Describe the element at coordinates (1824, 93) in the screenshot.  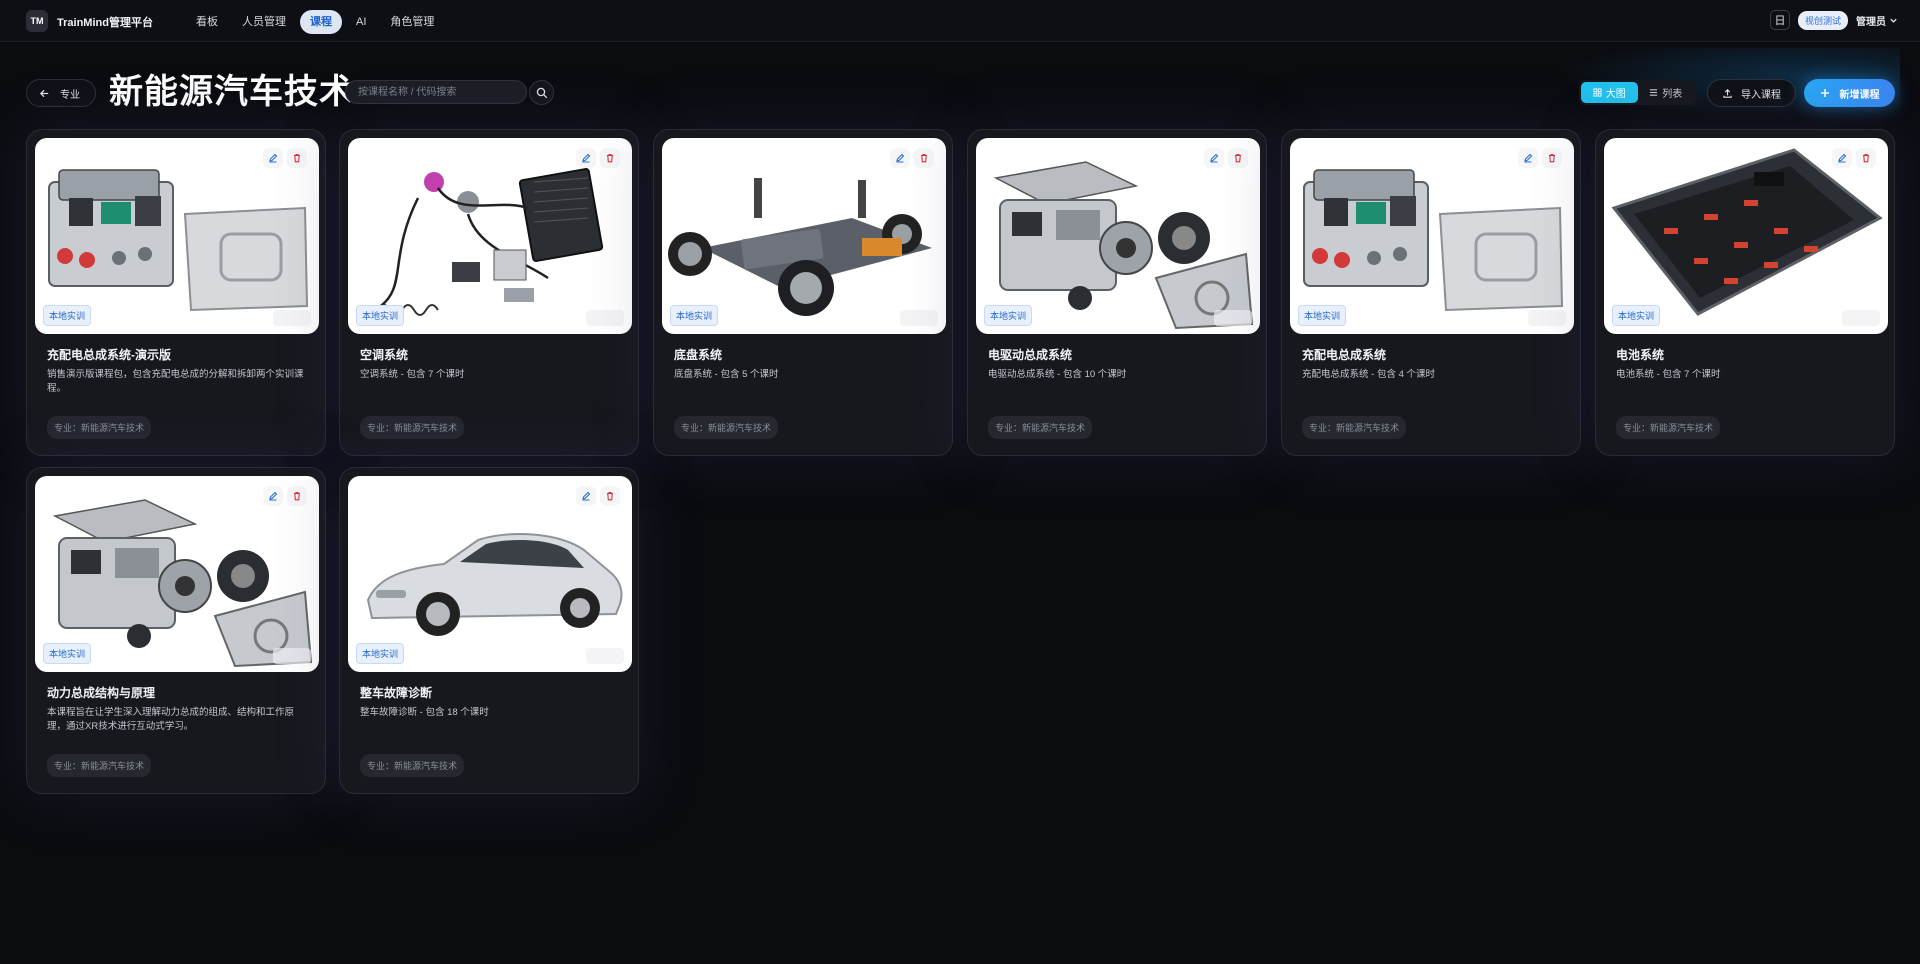
I see `plus-icon` at that location.